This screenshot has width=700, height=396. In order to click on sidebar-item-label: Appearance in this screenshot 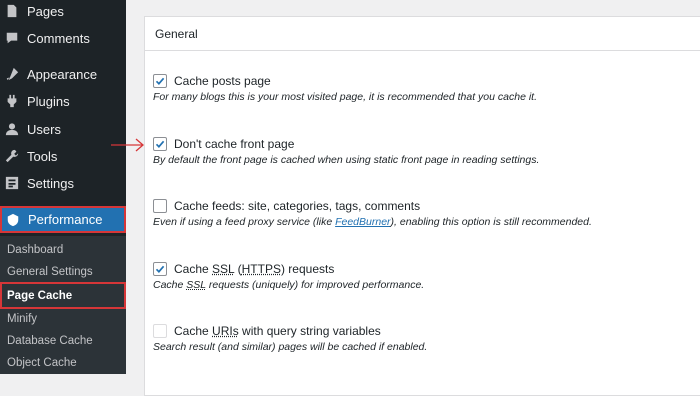, I will do `click(62, 74)`.